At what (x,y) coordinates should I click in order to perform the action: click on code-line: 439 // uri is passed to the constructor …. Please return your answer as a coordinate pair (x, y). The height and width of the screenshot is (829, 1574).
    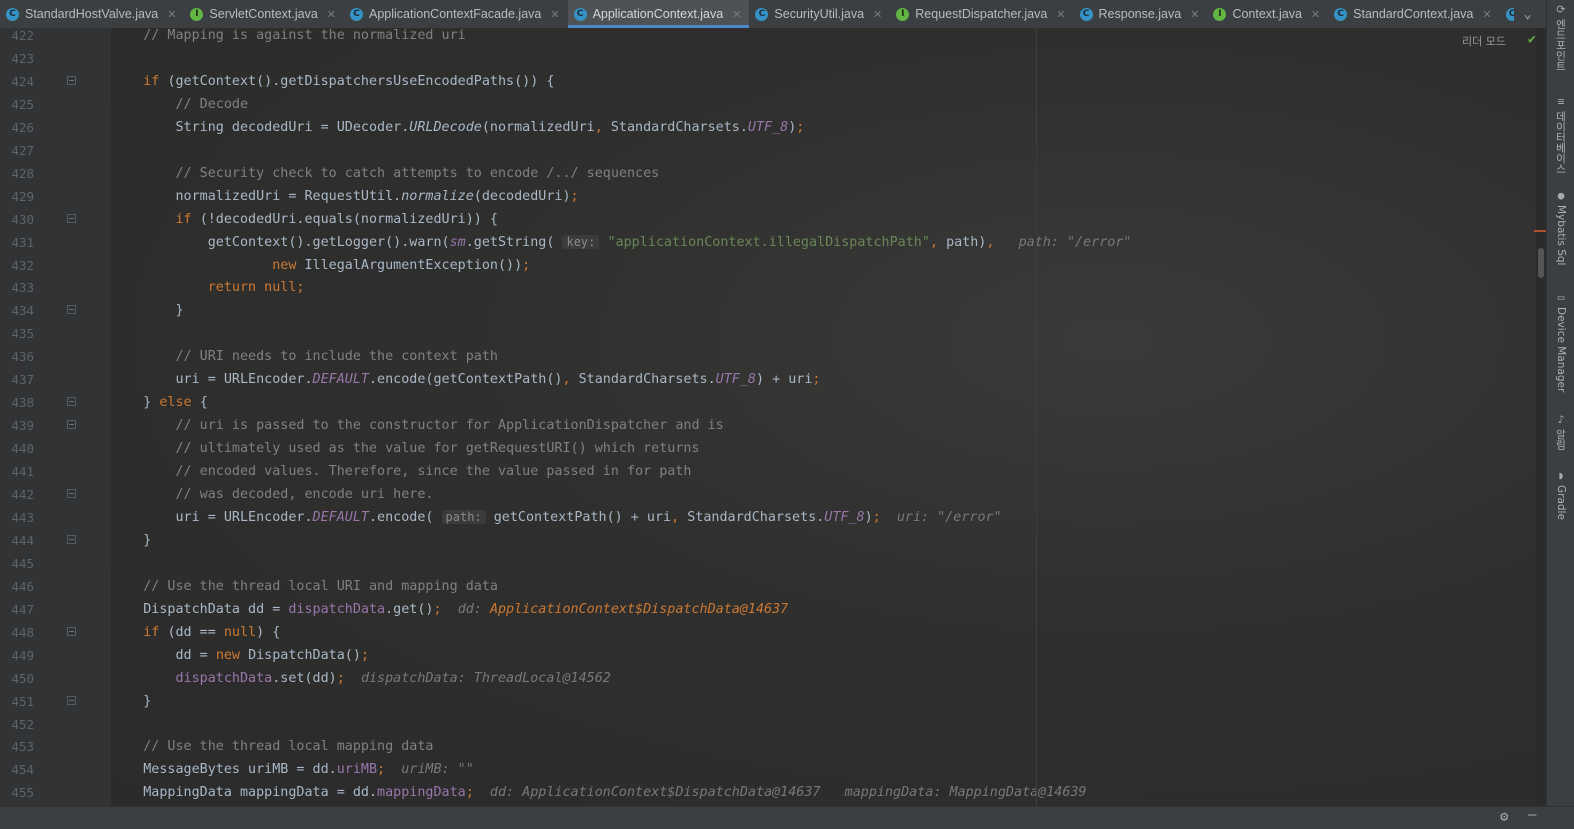
    Looking at the image, I should click on (768, 425).